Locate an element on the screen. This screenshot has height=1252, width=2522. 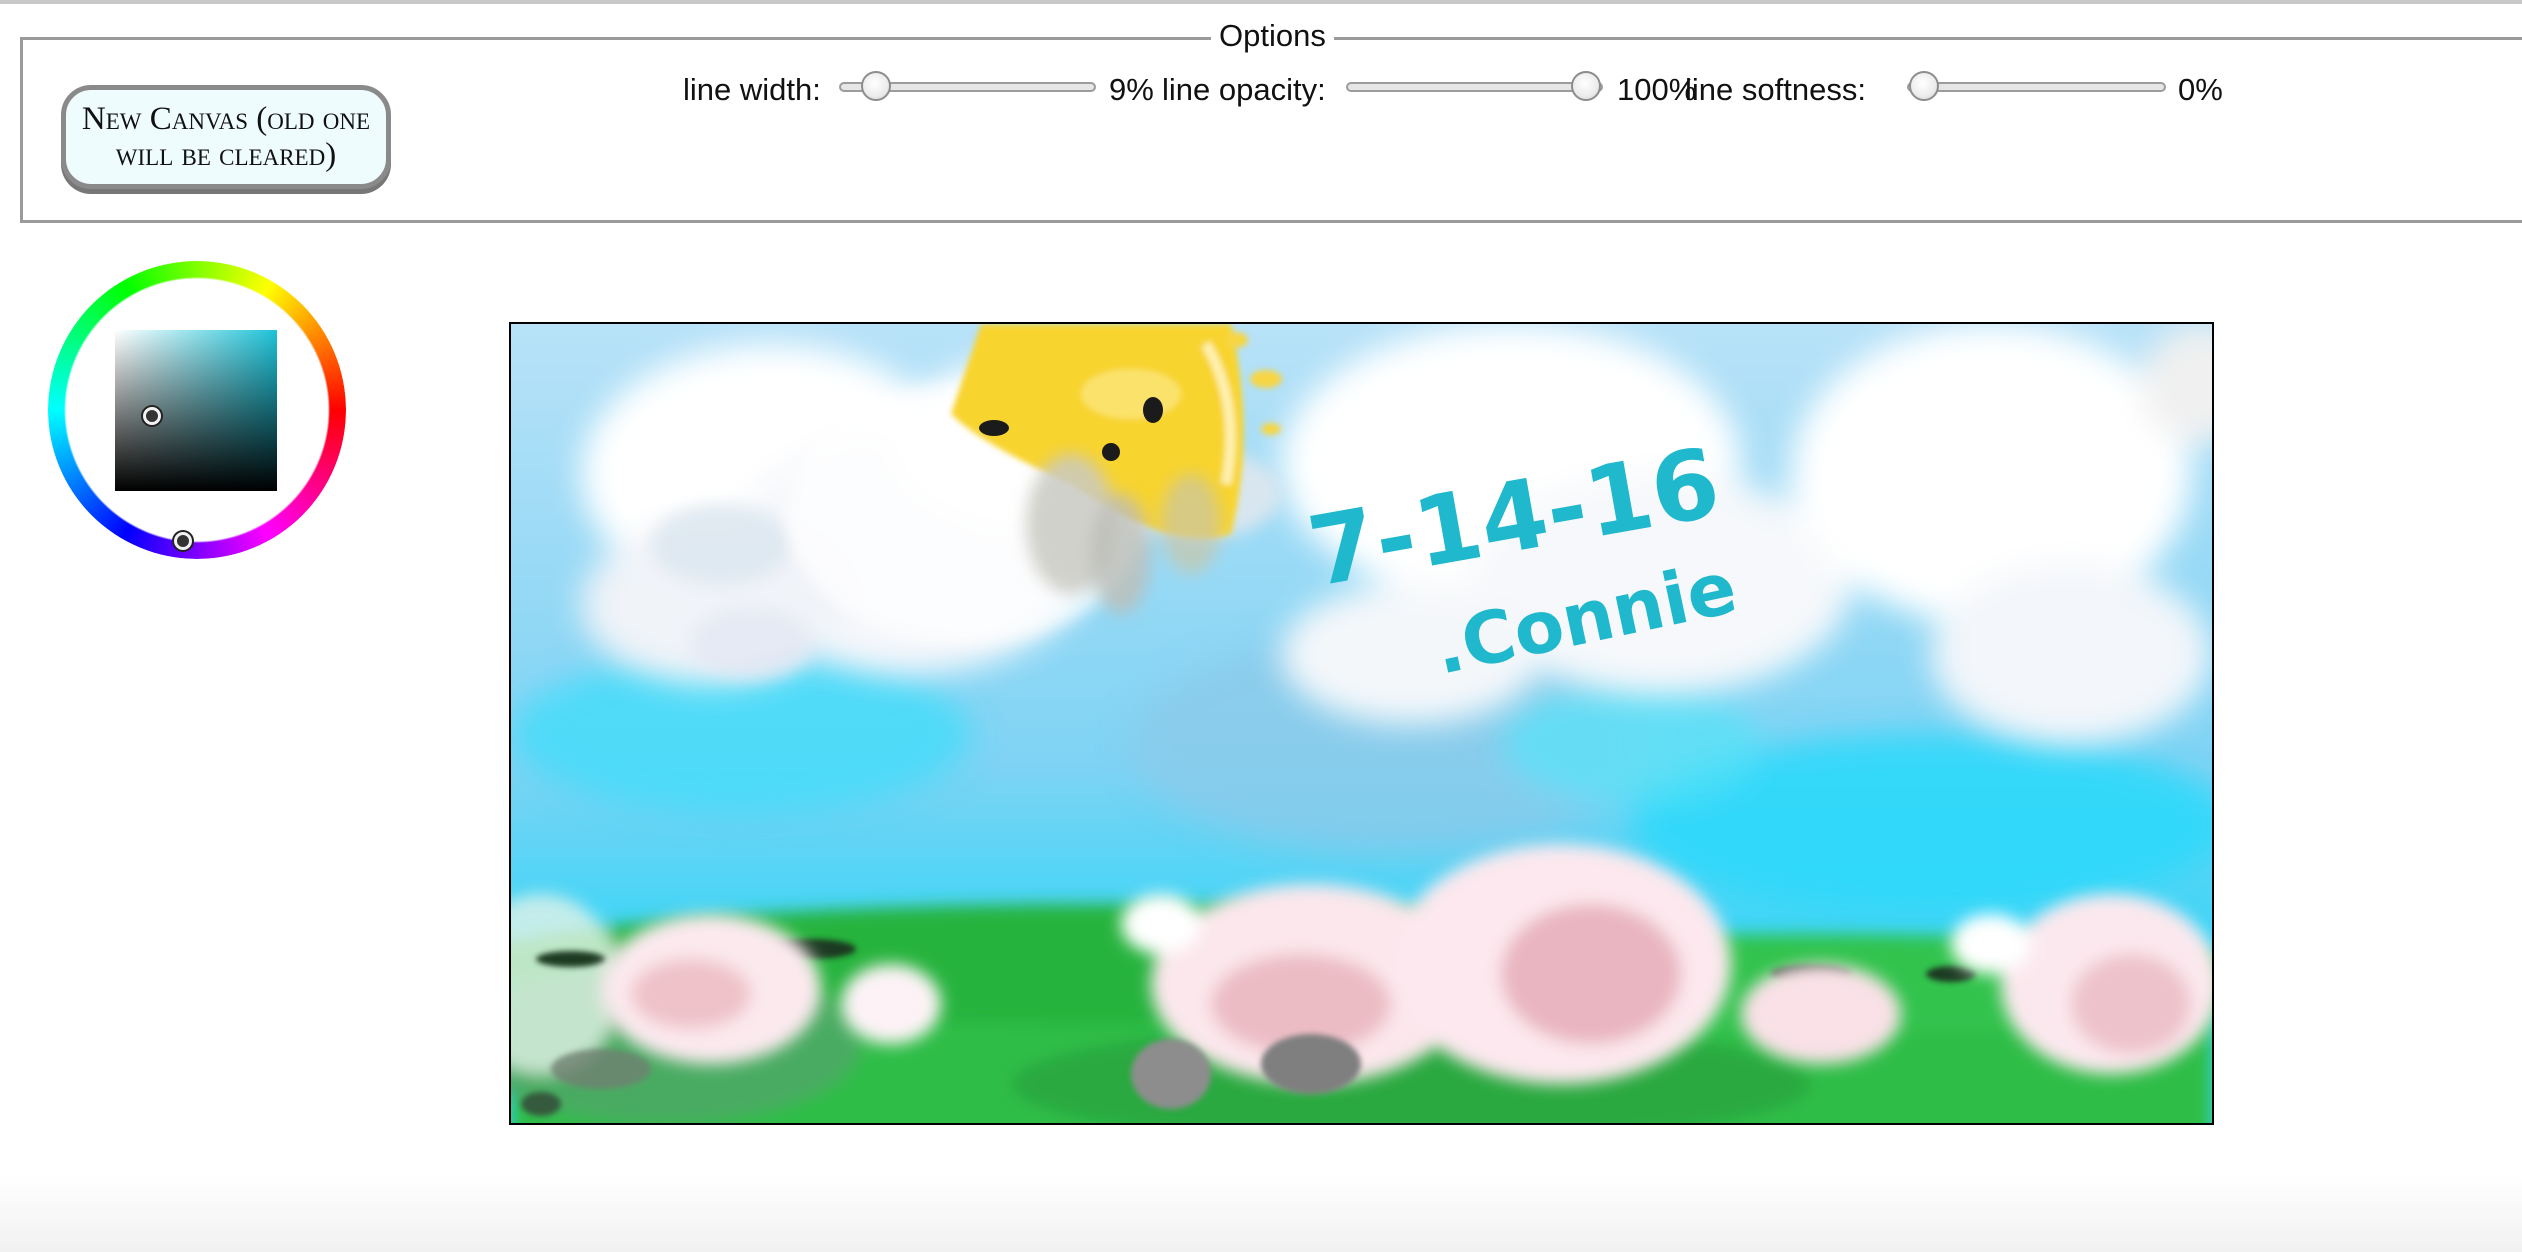
line-softness-slider is located at coordinates (2036, 86).